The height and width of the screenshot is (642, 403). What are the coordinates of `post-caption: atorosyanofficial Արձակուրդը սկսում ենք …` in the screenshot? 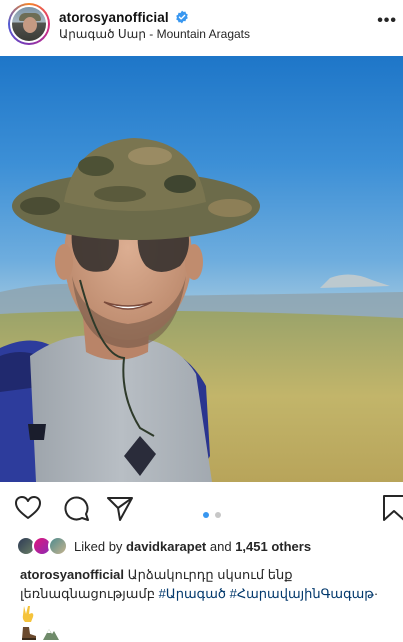 It's located at (207, 603).